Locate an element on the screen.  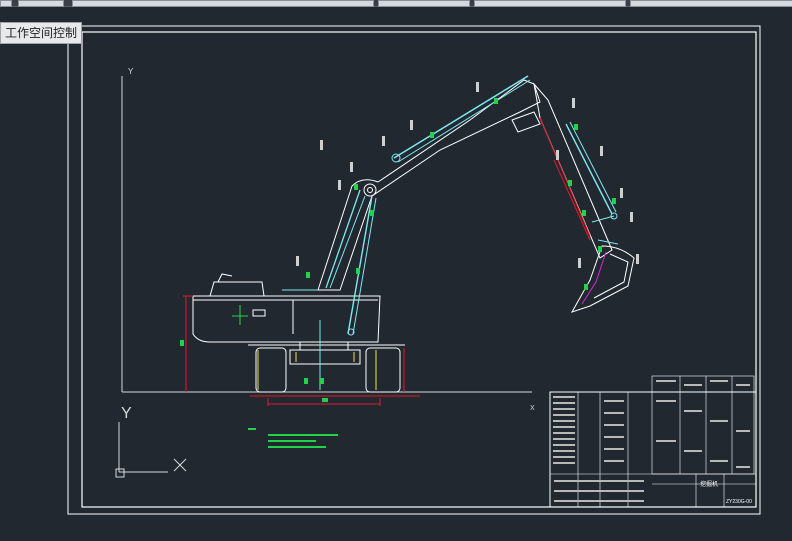
x-axis-label: X is located at coordinates (532, 408).